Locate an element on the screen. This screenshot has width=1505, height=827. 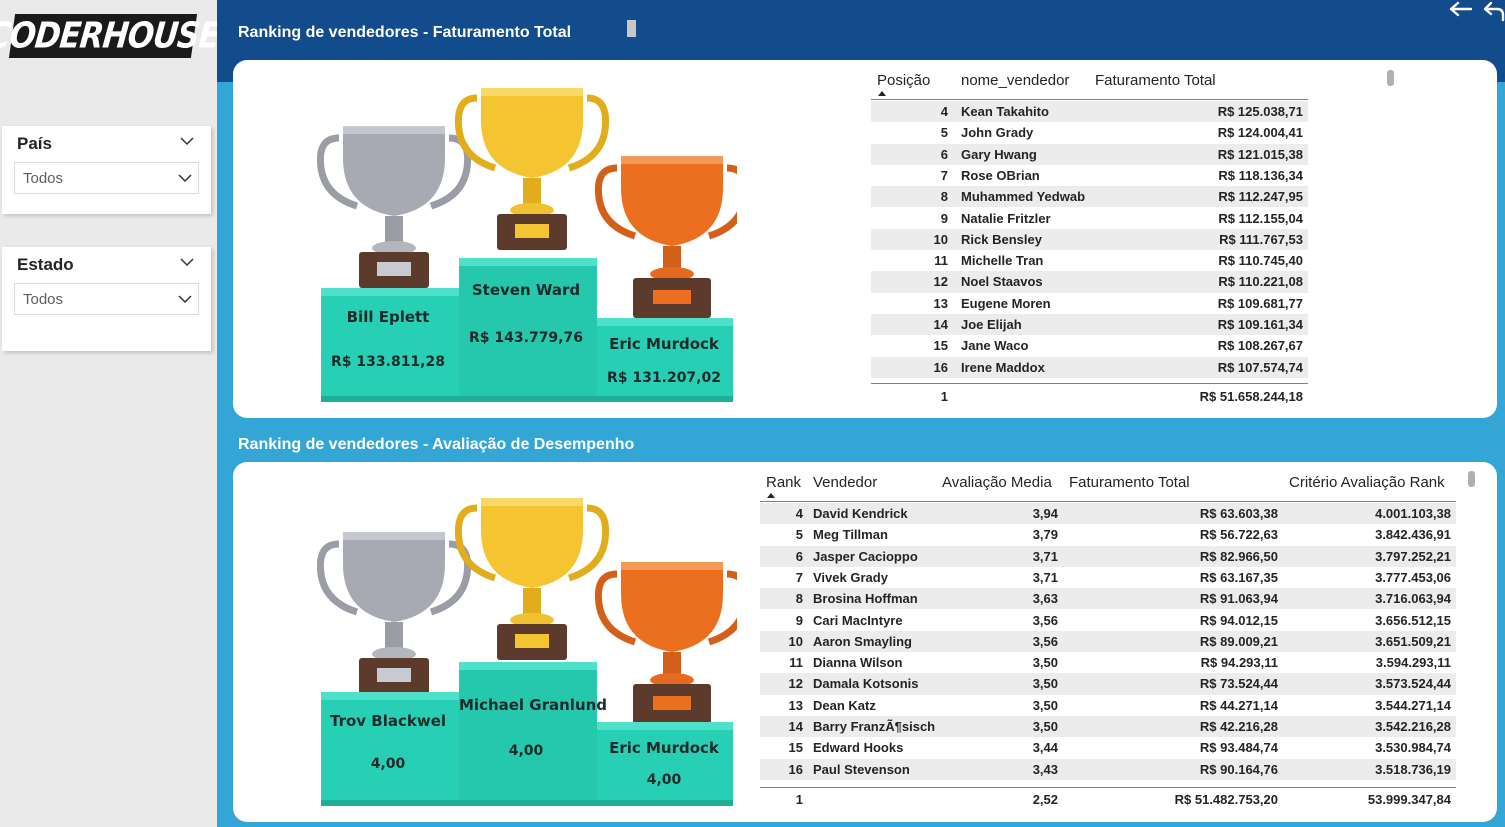
table-cell-criterio: 3.797.252,21 is located at coordinates (1413, 556).